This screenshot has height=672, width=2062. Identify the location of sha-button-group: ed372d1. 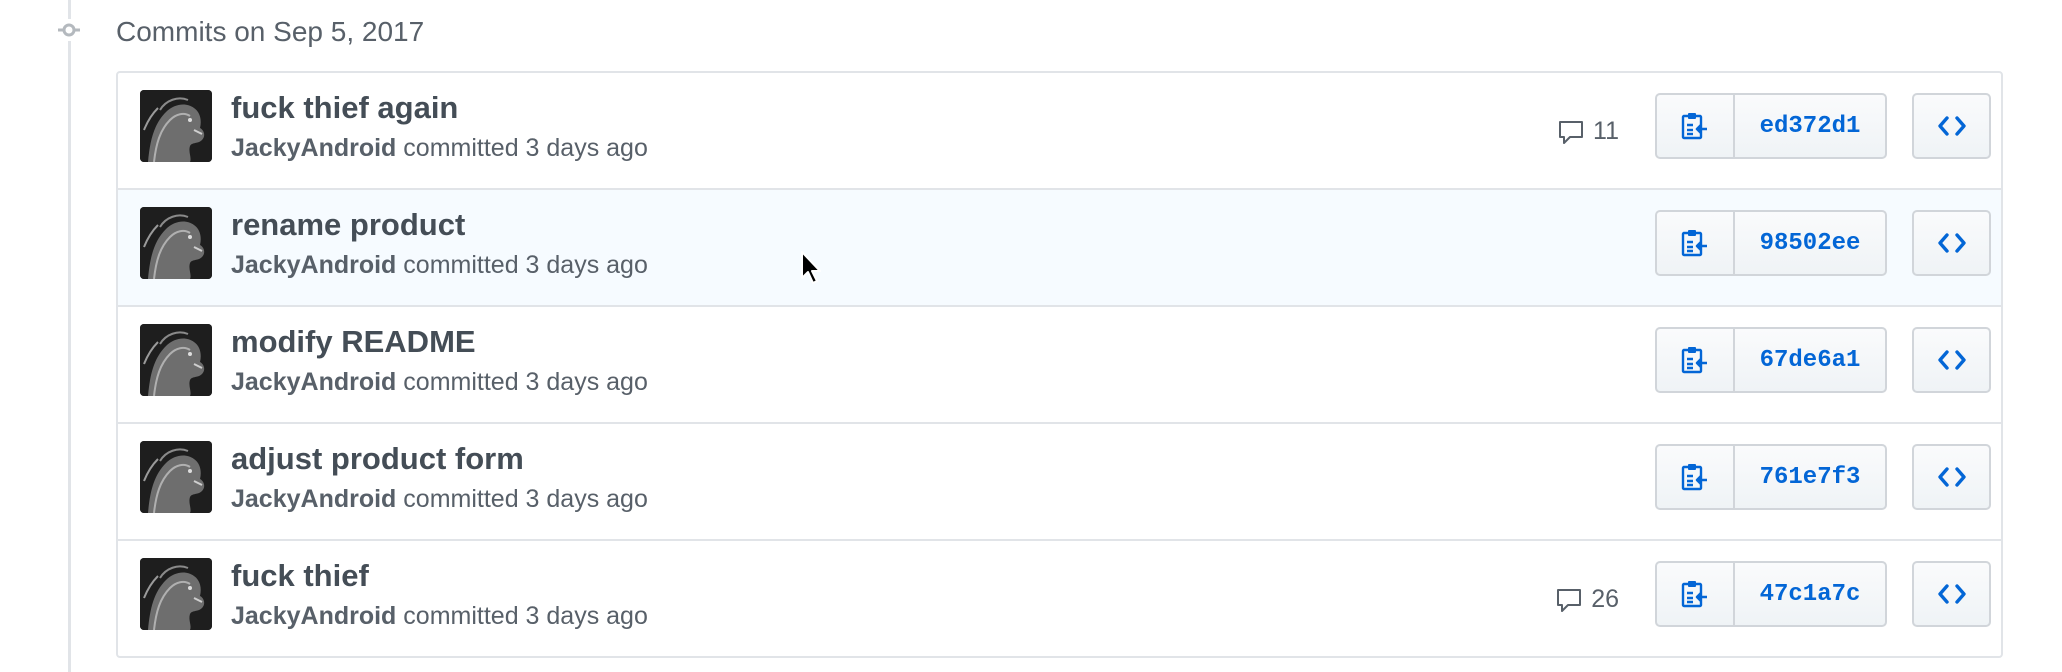
(1771, 126).